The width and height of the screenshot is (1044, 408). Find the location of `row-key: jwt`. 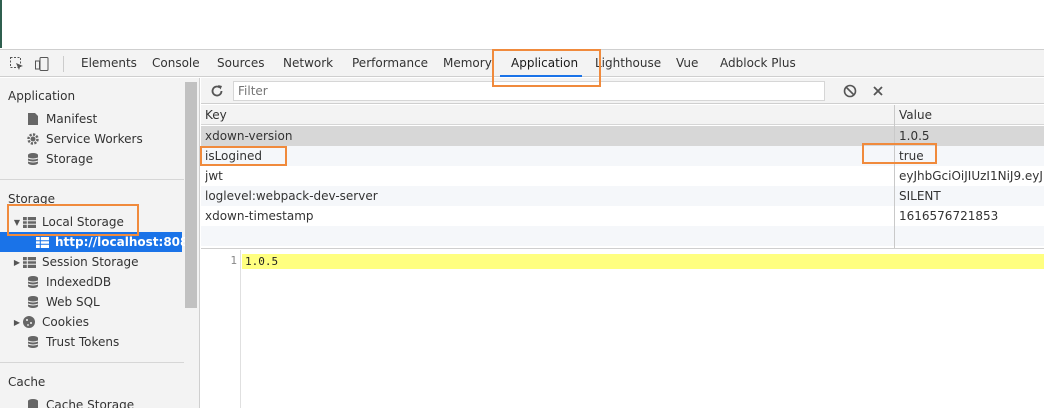

row-key: jwt is located at coordinates (214, 176).